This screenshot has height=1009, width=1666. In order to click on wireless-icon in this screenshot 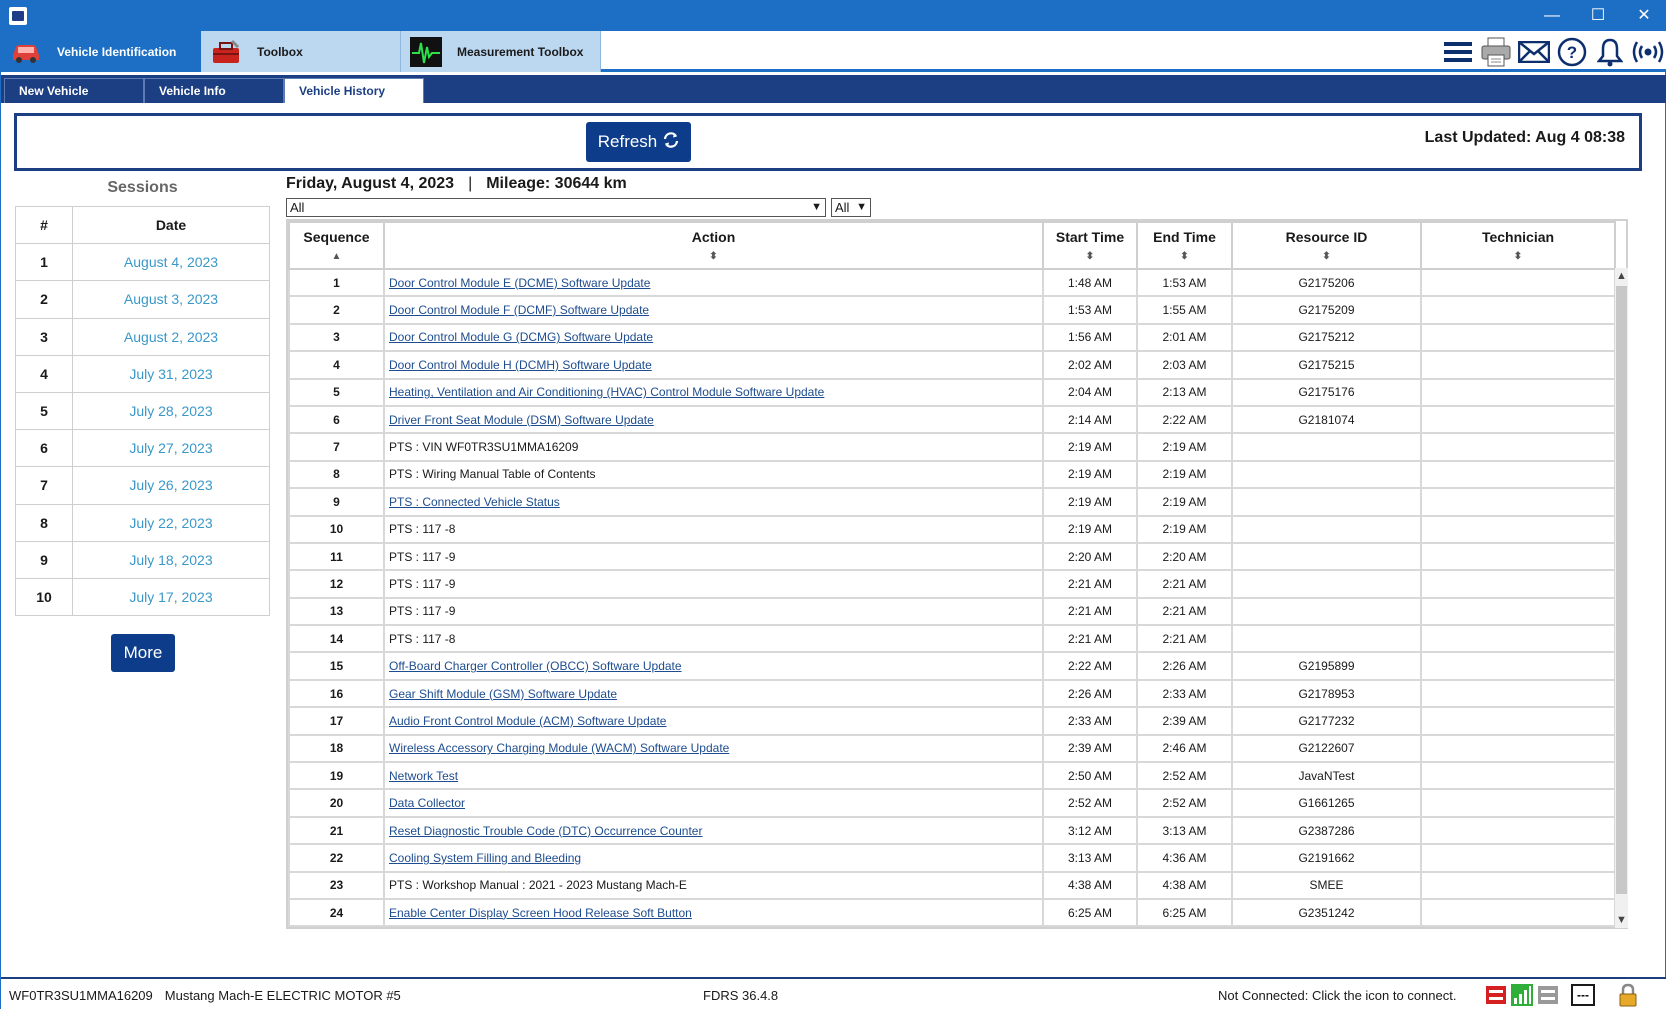, I will do `click(1647, 52)`.